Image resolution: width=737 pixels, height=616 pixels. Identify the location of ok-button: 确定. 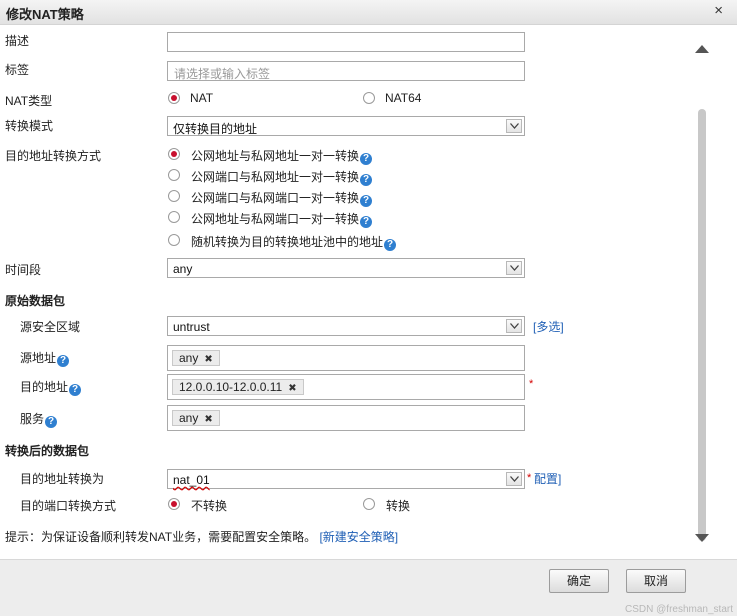
(579, 581).